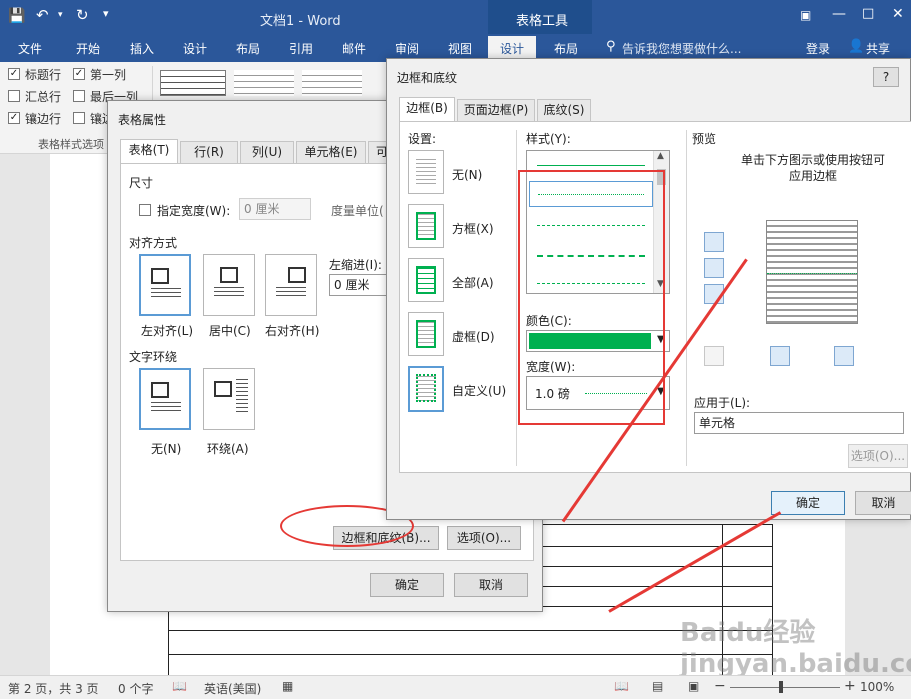 This screenshot has width=911, height=699. Describe the element at coordinates (209, 152) in the screenshot. I see `tab-row: 行(R)` at that location.